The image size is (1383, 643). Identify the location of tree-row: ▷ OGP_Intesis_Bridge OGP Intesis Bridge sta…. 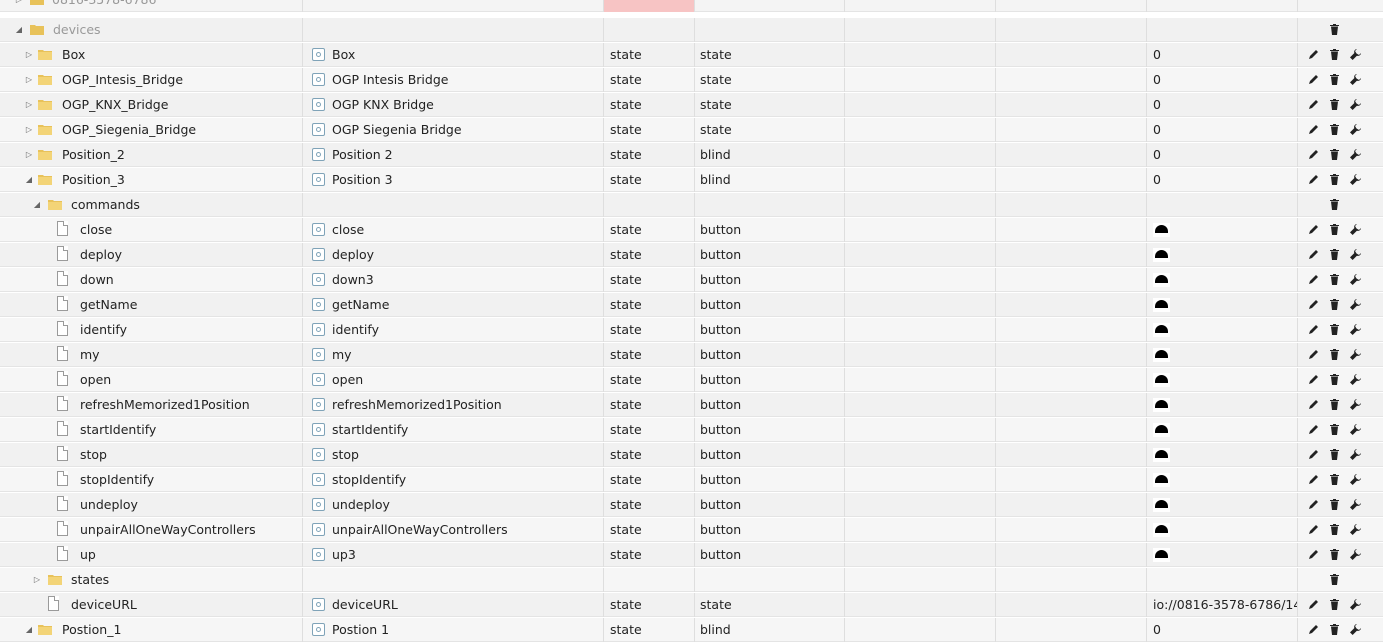
(691, 80).